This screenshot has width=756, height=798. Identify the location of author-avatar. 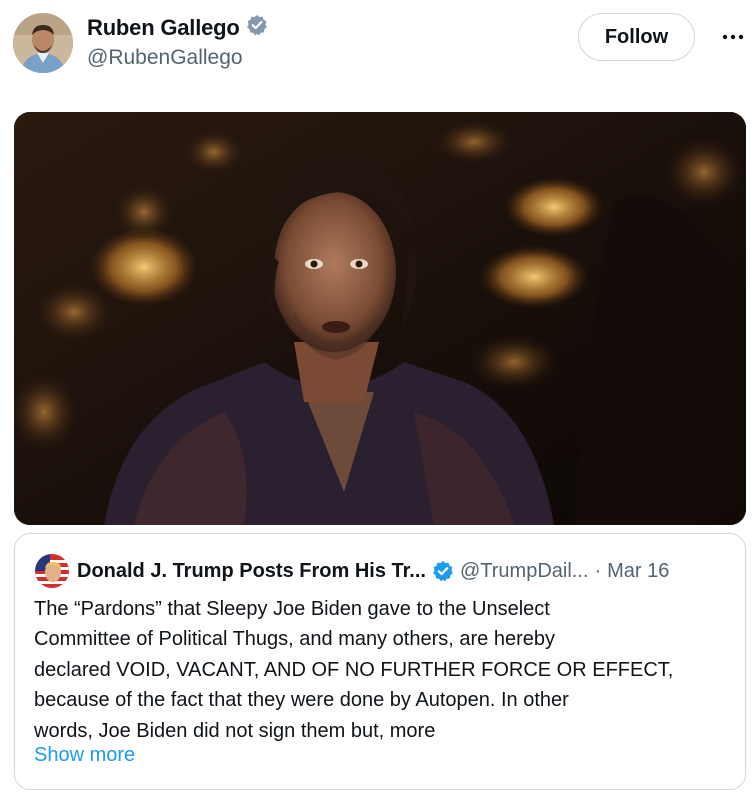
(43, 43).